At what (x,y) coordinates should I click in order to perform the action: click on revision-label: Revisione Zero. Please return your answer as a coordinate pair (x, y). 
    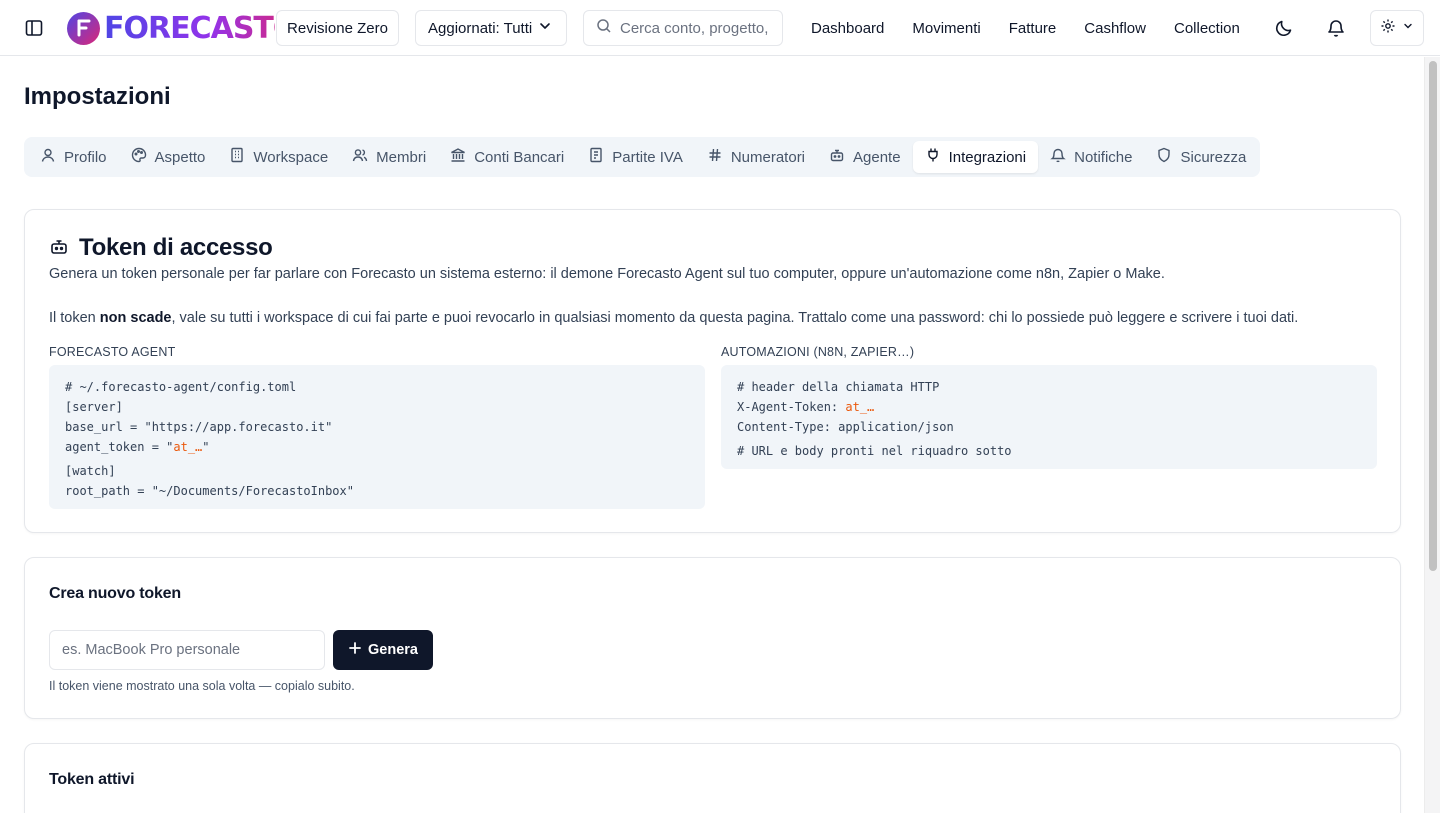
    Looking at the image, I should click on (337, 28).